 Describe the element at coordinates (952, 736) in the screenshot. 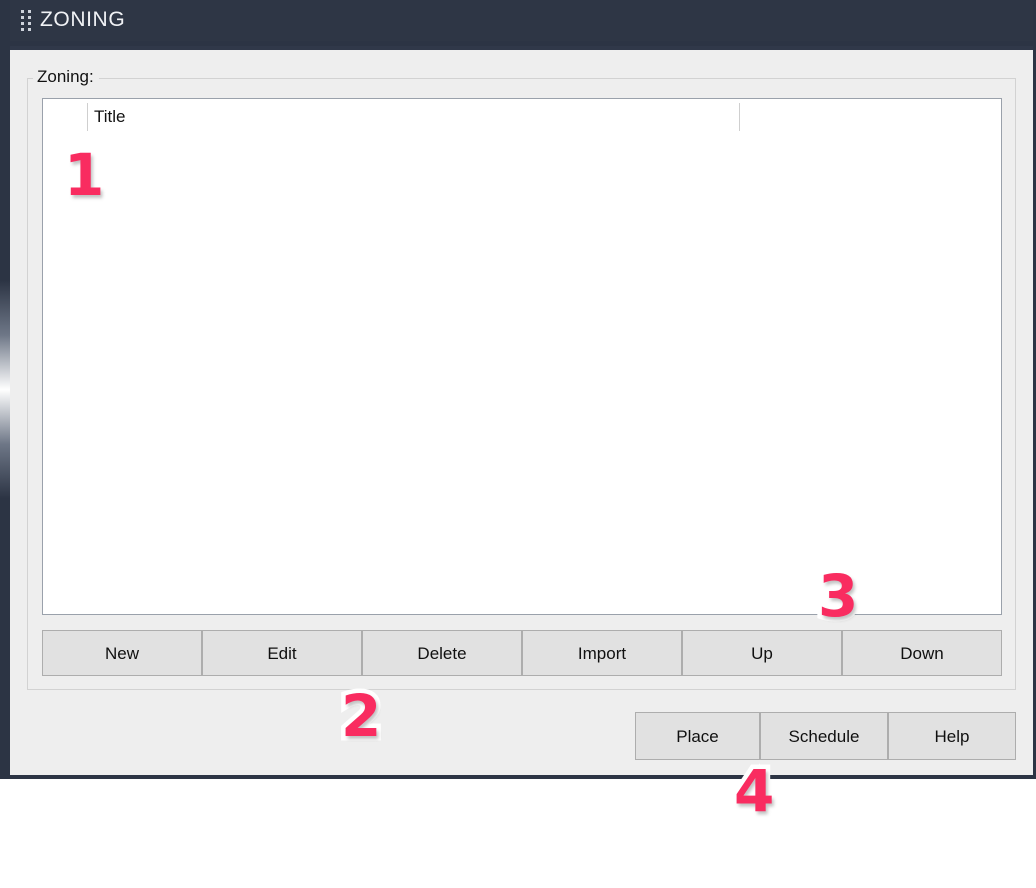

I see `help-button: Help` at that location.